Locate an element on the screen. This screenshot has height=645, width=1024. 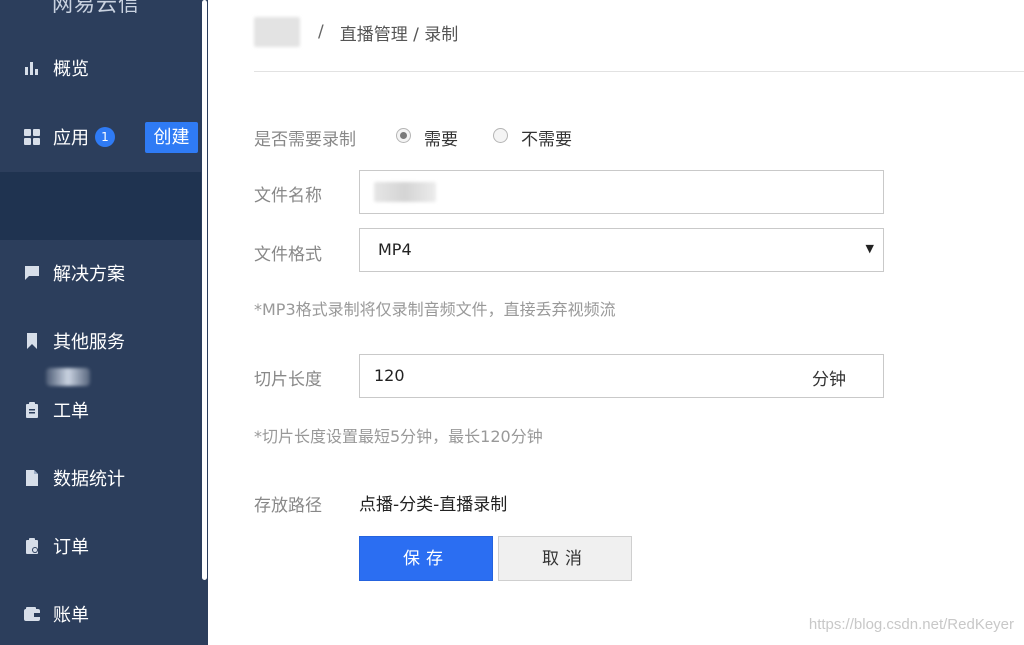
sidebar-item-statistics: 数据统计 is located at coordinates (100, 478).